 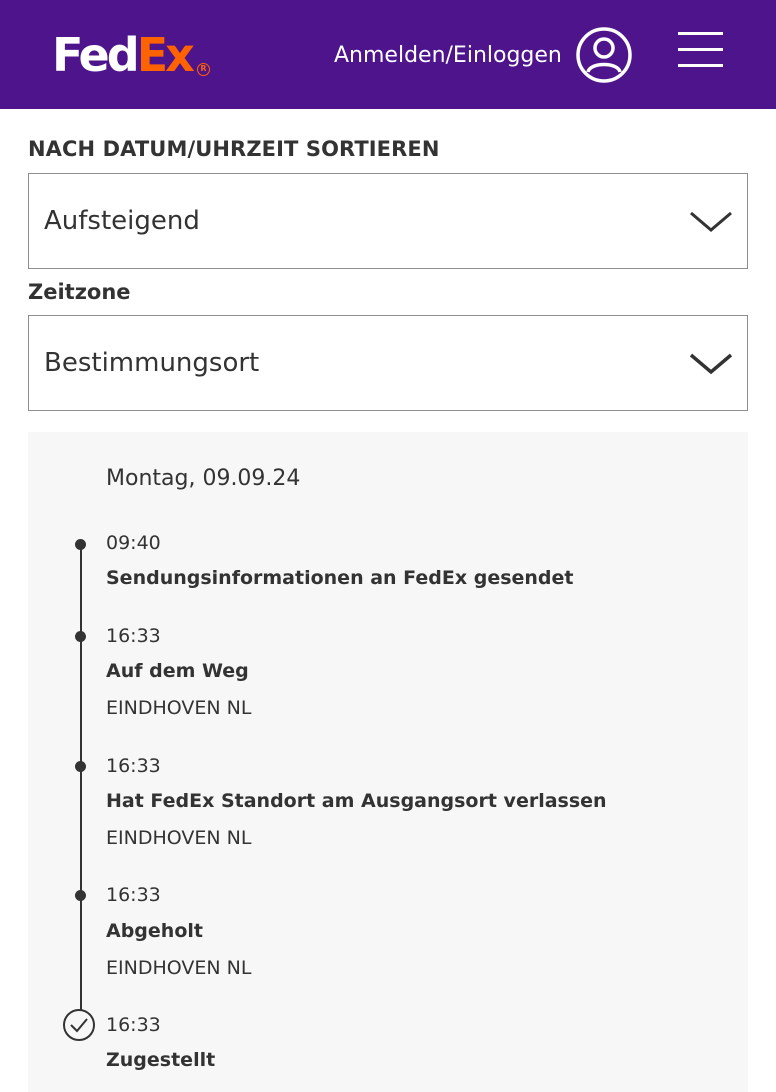 I want to click on timeline-line, so click(x=80, y=779).